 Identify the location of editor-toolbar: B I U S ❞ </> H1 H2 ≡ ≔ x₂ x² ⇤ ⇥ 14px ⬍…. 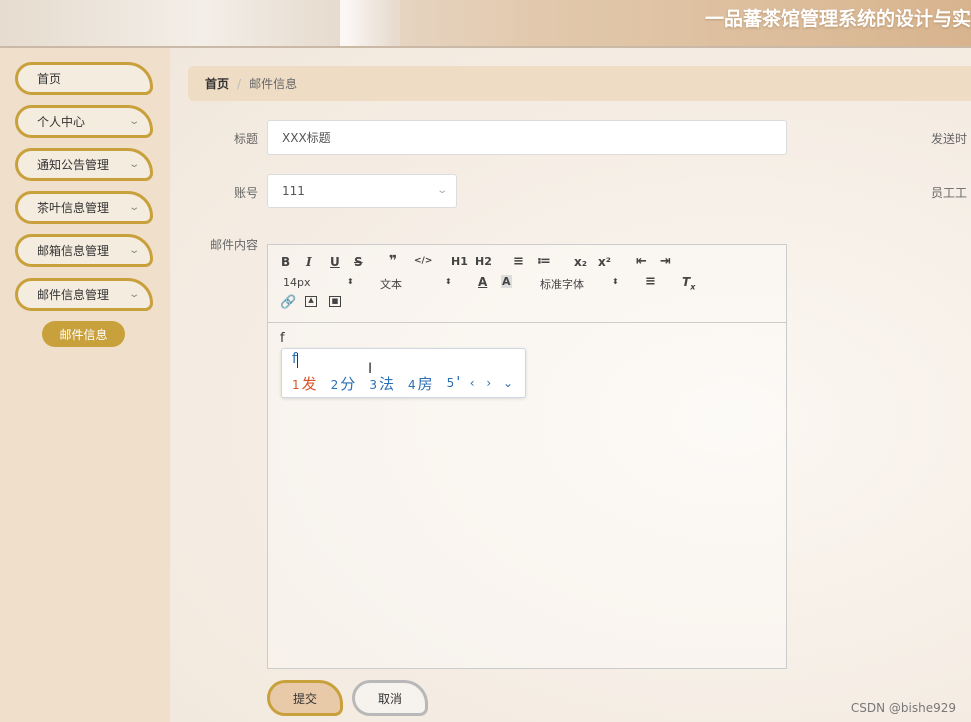
(527, 284).